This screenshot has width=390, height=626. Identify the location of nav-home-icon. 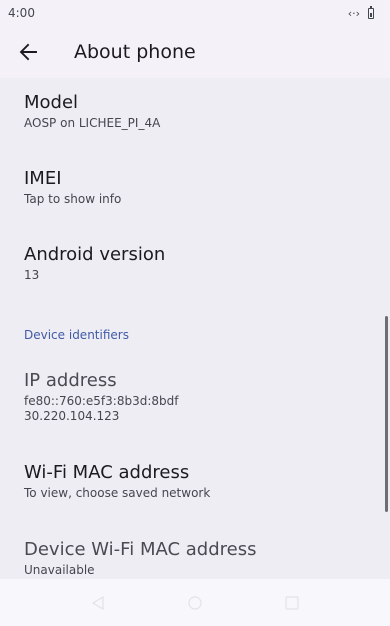
(195, 602).